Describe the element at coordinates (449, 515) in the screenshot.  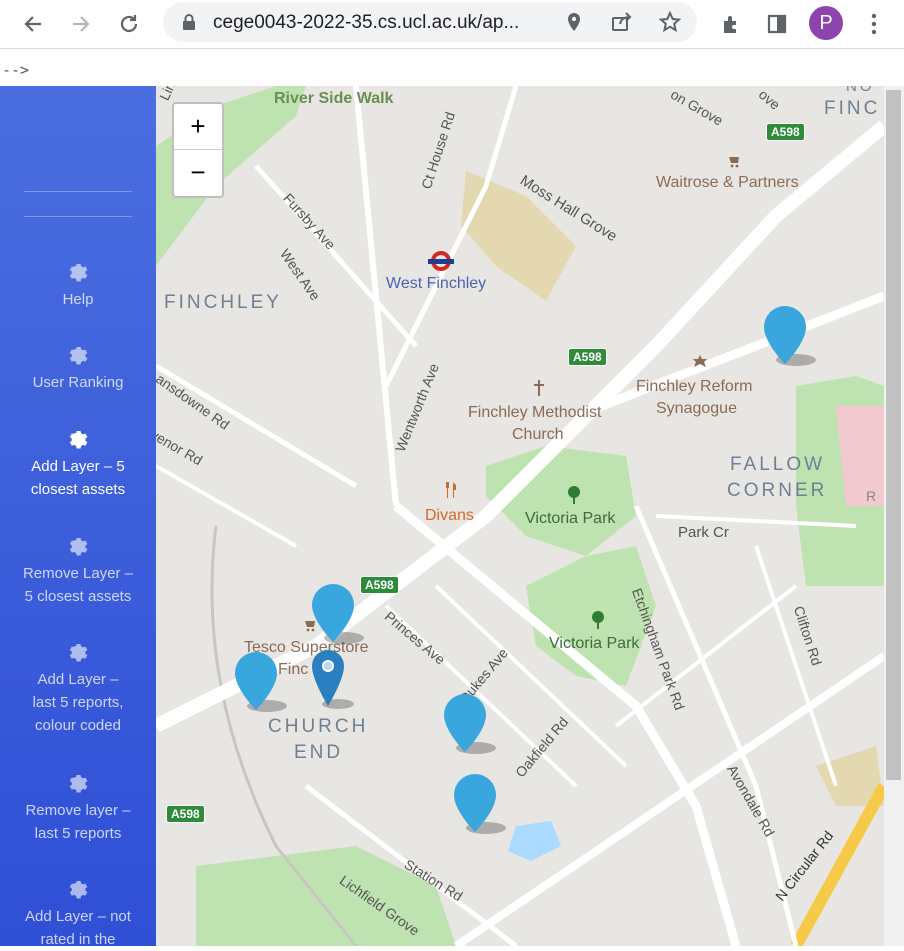
I see `map-label: Divans` at that location.